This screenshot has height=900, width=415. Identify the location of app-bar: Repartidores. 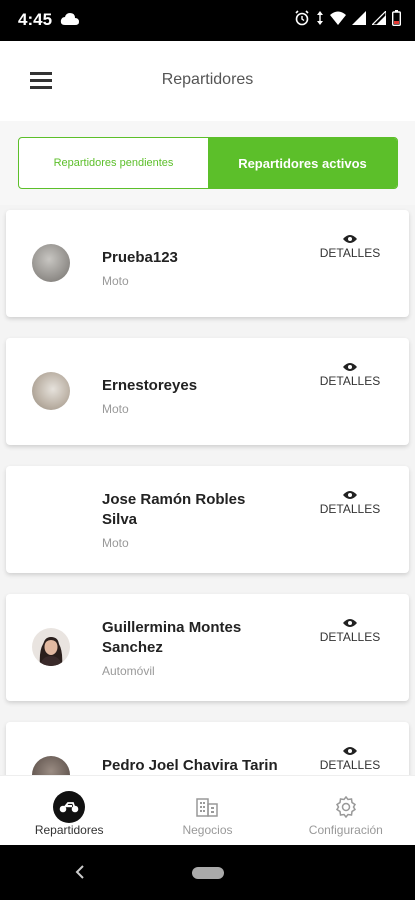
(207, 81).